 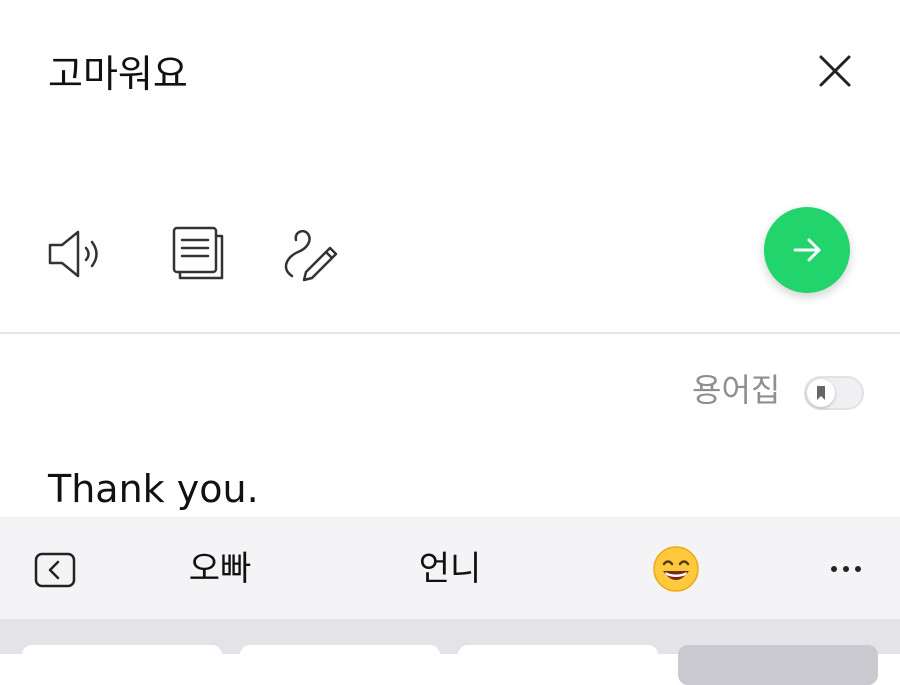 I want to click on more-options-button, so click(x=846, y=569).